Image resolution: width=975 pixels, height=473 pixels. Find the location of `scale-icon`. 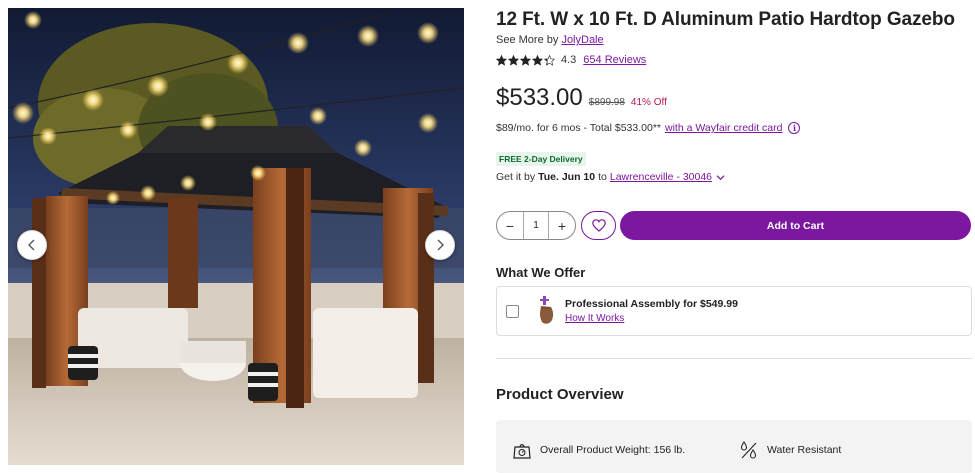

scale-icon is located at coordinates (522, 451).